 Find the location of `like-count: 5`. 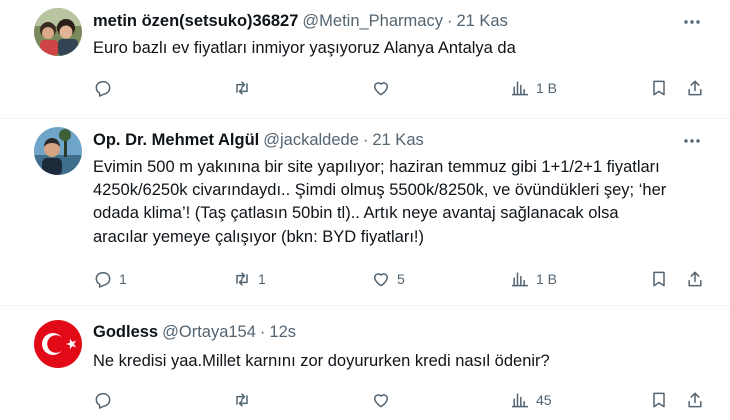

like-count: 5 is located at coordinates (401, 279).